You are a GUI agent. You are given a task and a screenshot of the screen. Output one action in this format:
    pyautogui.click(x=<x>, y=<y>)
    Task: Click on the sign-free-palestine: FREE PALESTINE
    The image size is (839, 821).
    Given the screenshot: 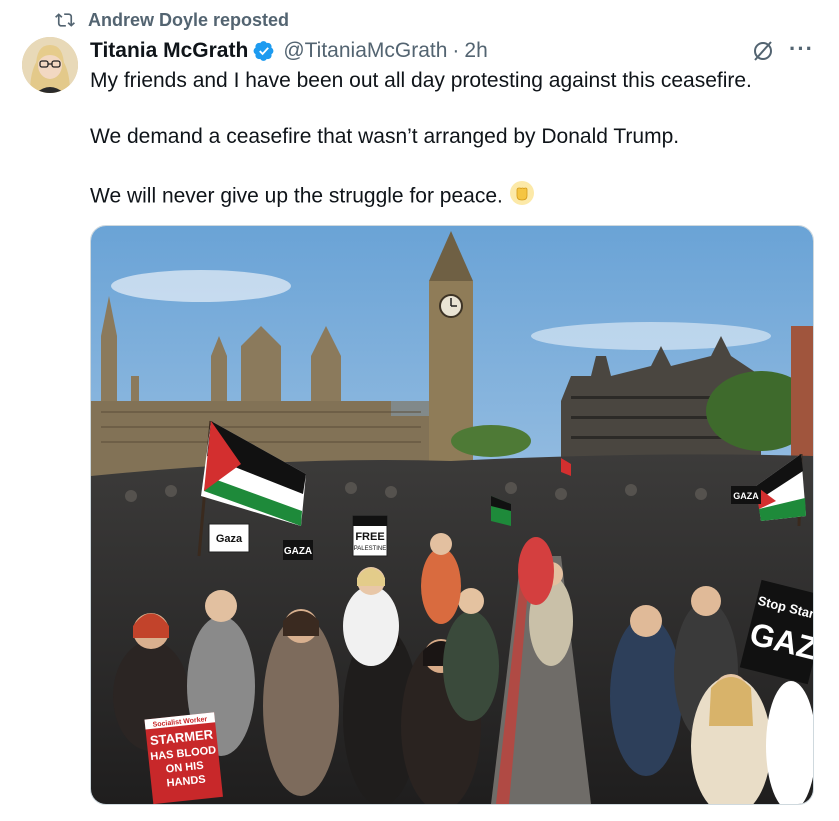 What is the action you would take?
    pyautogui.click(x=370, y=536)
    